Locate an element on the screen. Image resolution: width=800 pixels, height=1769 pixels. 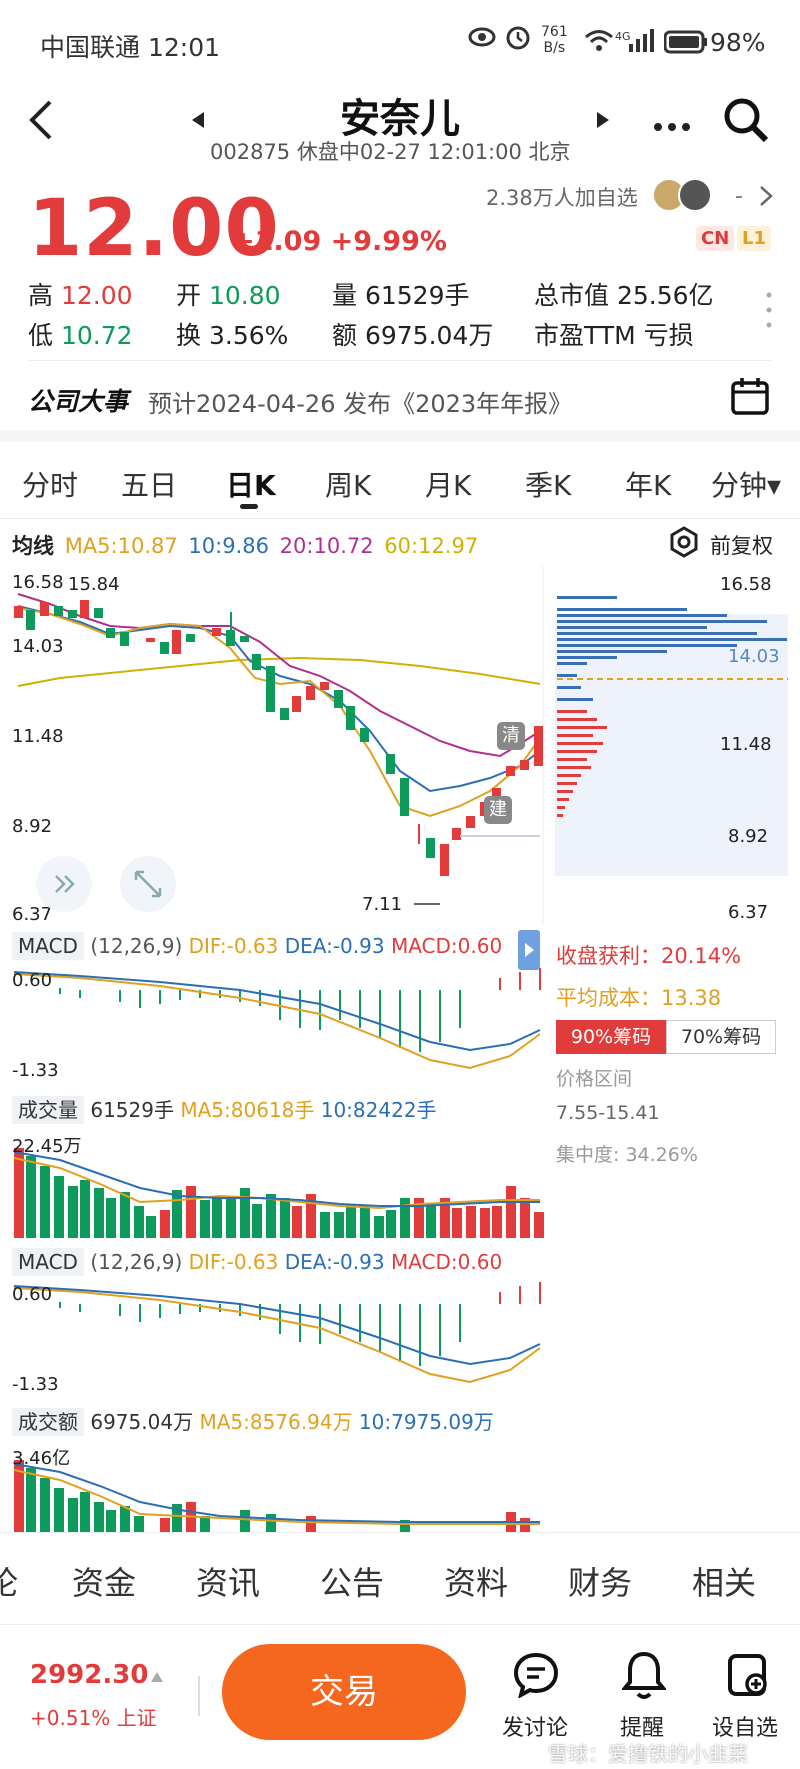
tab-announcements: 公告 is located at coordinates (352, 1581).